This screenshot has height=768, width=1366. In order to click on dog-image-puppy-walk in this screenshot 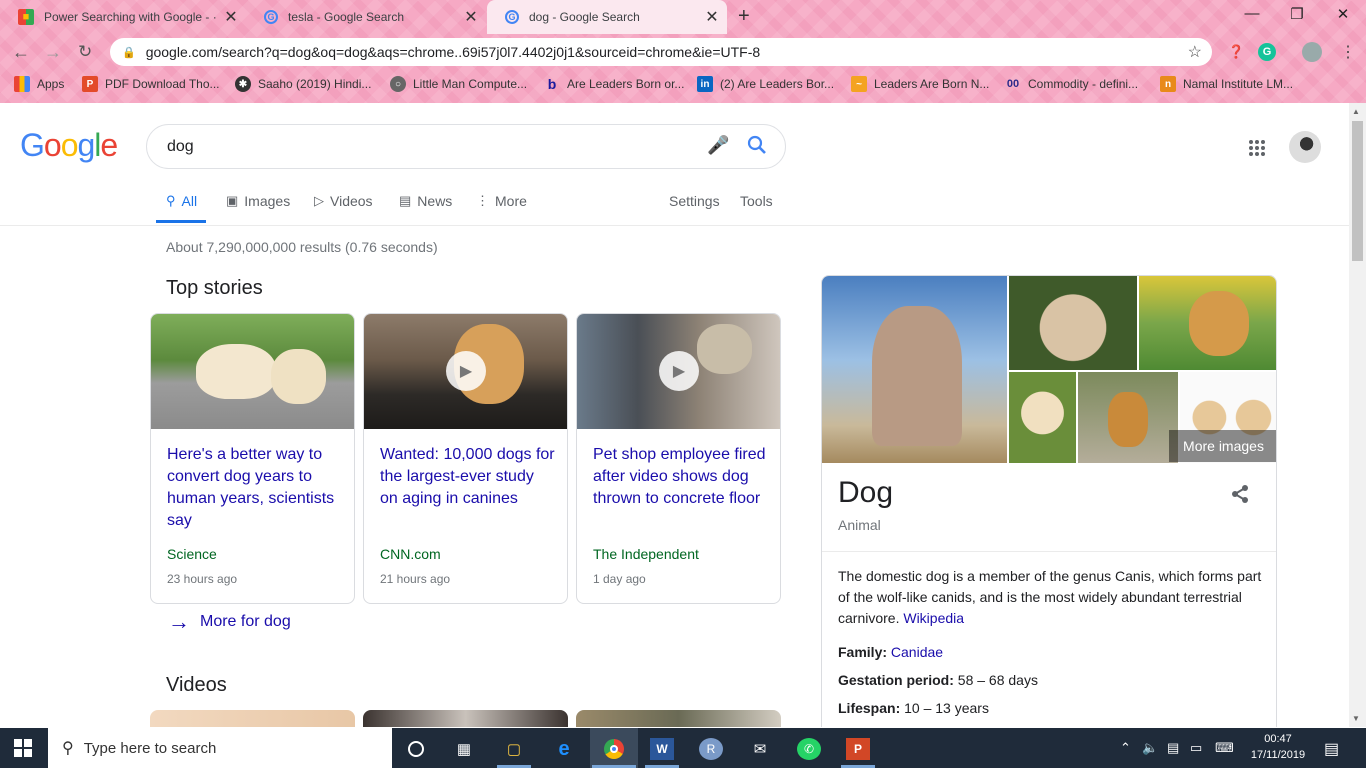, I will do `click(1128, 417)`.